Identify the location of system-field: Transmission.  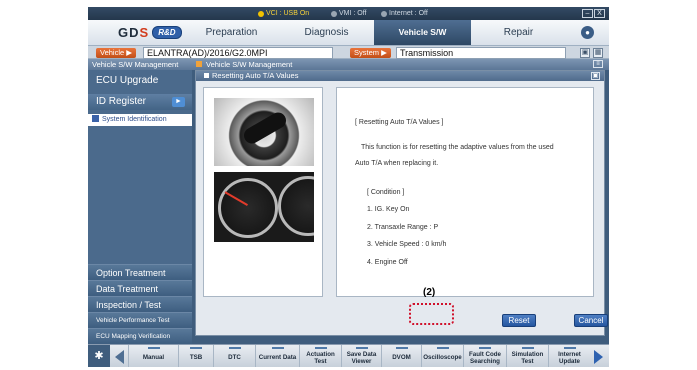
(481, 53).